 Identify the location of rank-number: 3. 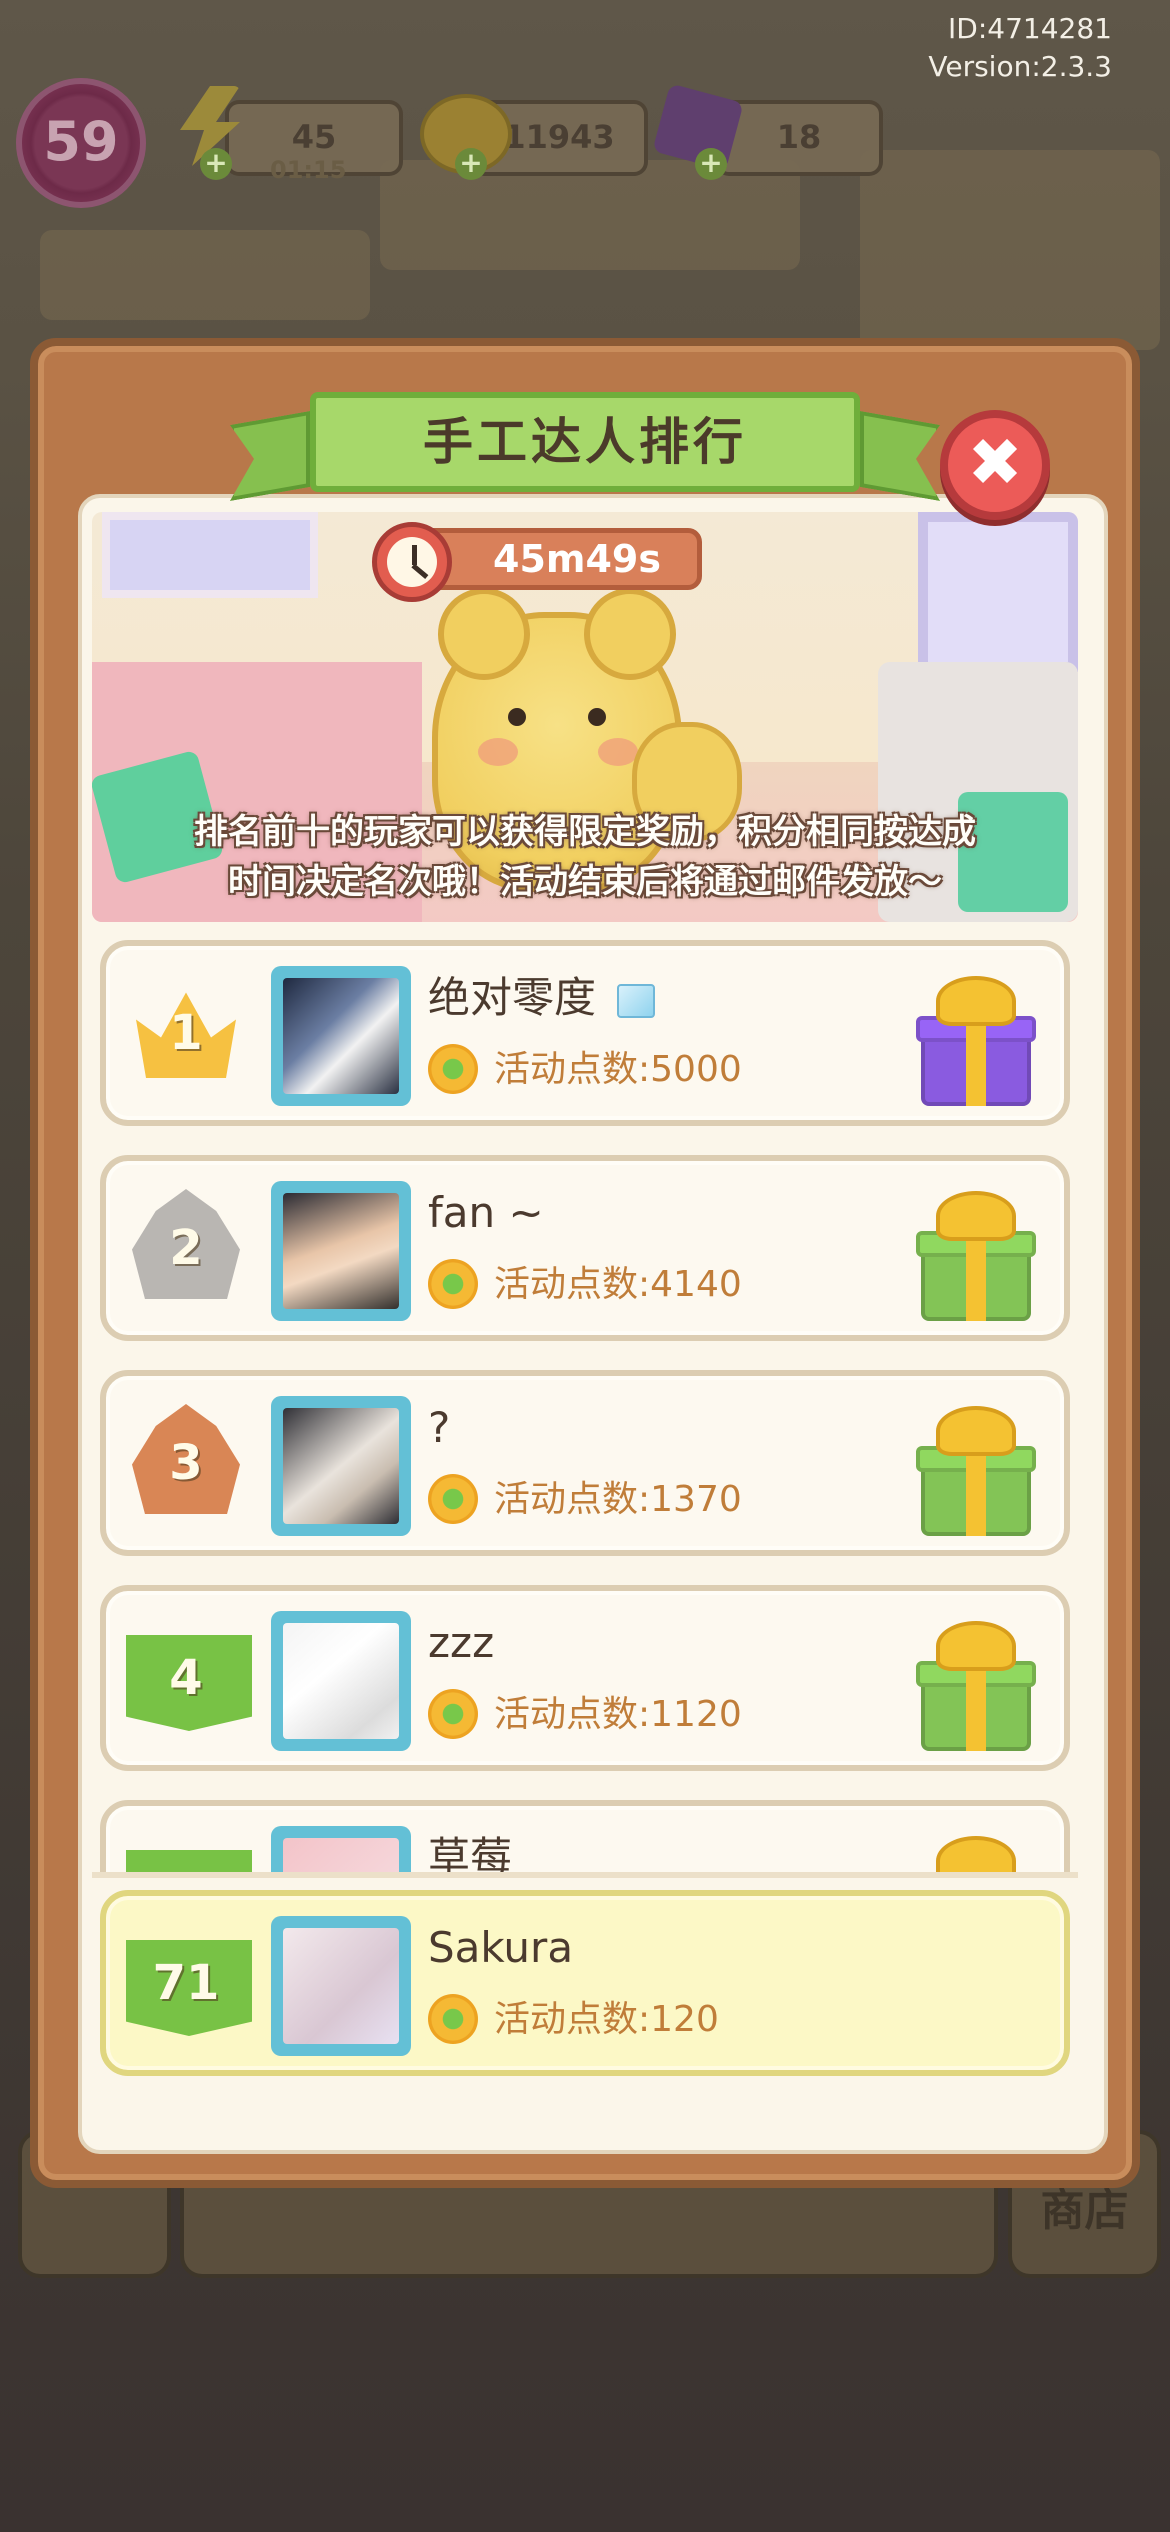
(186, 1463).